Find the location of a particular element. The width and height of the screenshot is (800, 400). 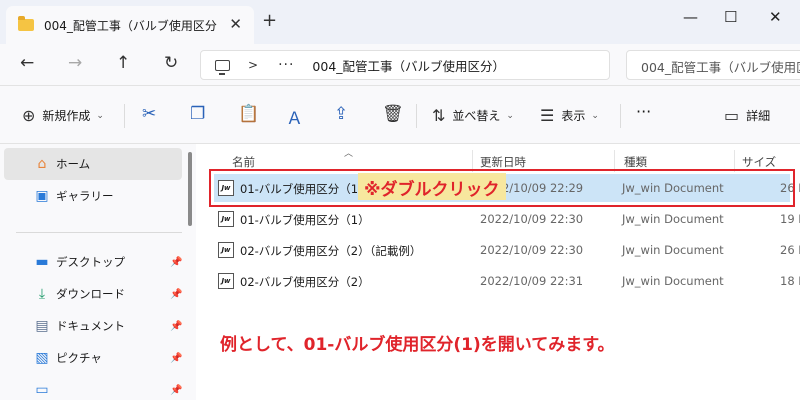

sidebar-item-documents: ▤ ドキュメント 📌 is located at coordinates (93, 326).